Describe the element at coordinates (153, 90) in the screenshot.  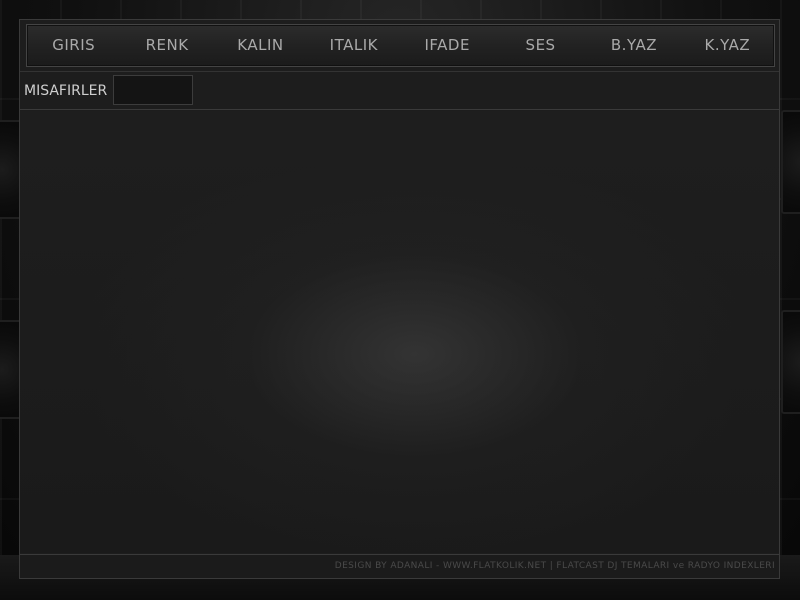
I see `guest-count-box` at that location.